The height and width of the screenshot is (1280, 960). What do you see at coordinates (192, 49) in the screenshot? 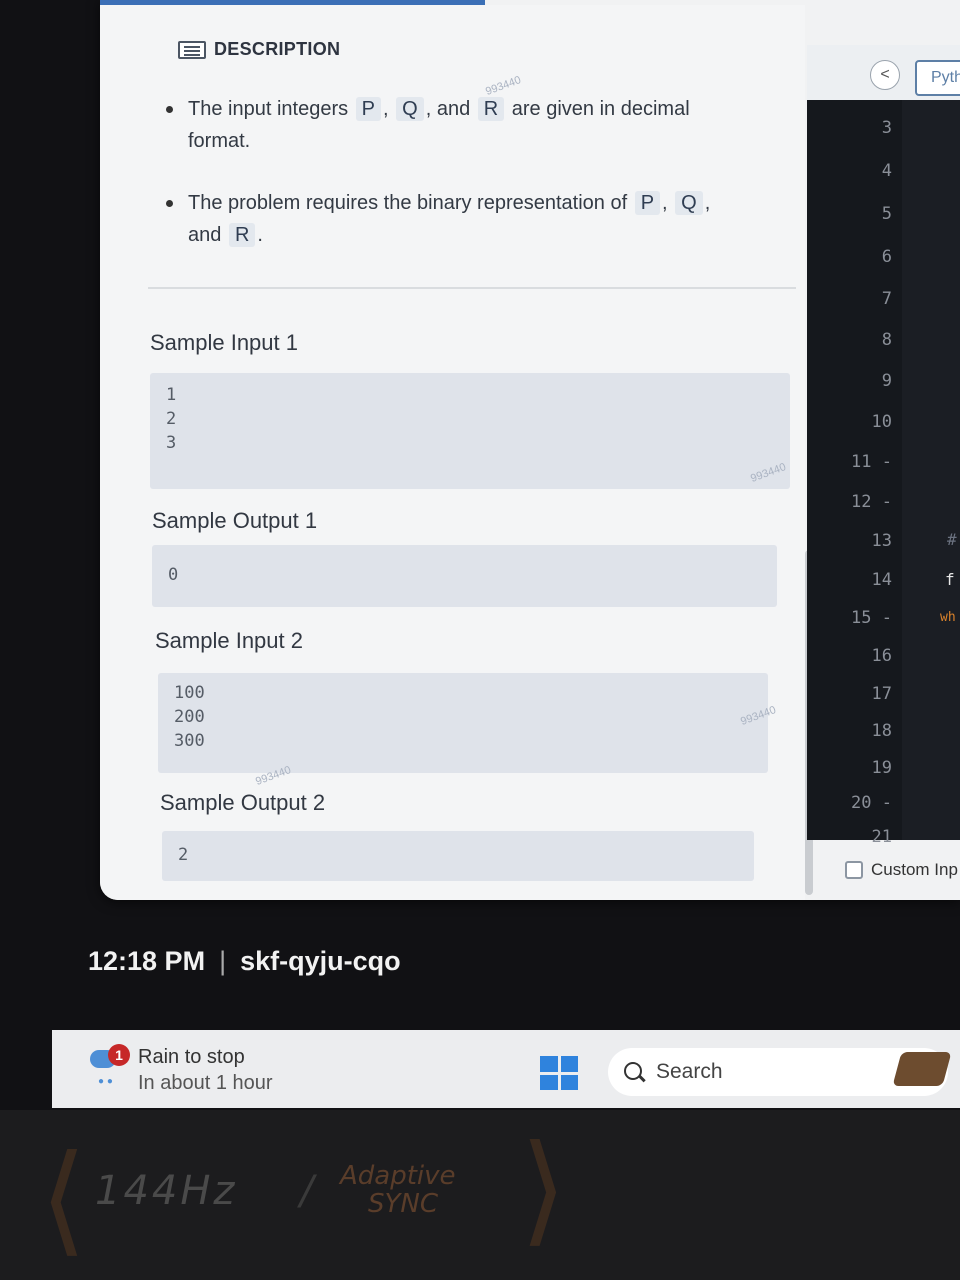
I see `document-icon` at bounding box center [192, 49].